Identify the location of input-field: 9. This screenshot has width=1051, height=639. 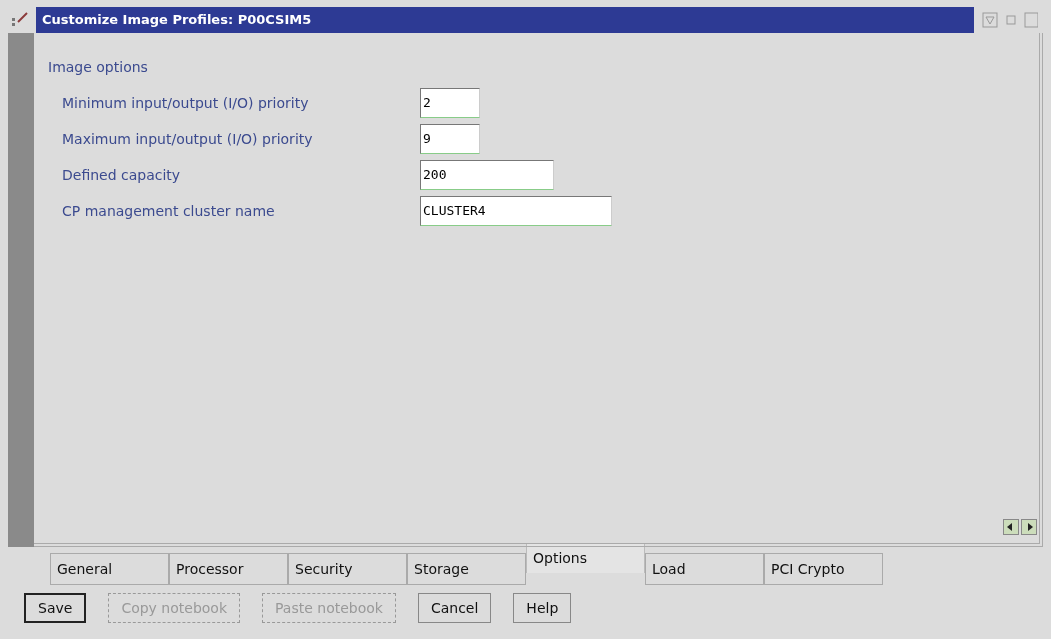
(450, 139).